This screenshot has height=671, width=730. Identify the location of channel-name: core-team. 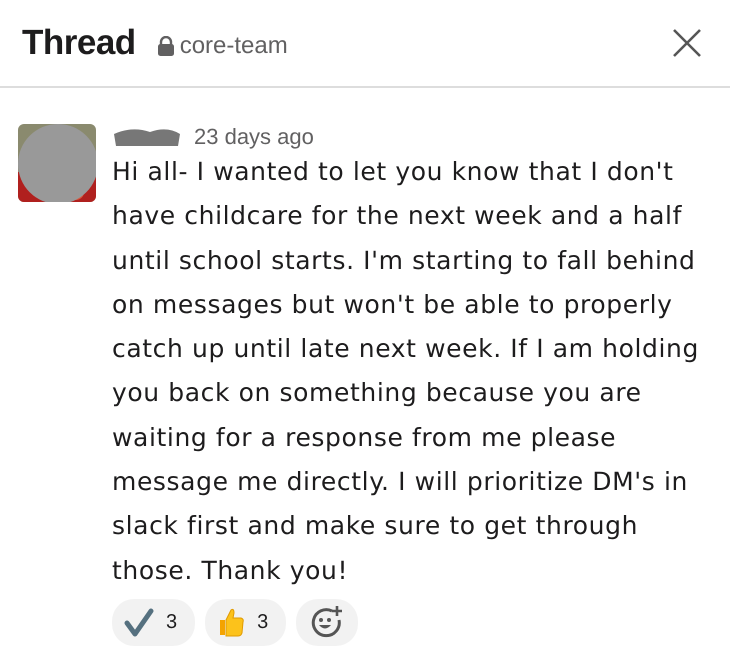
(234, 46).